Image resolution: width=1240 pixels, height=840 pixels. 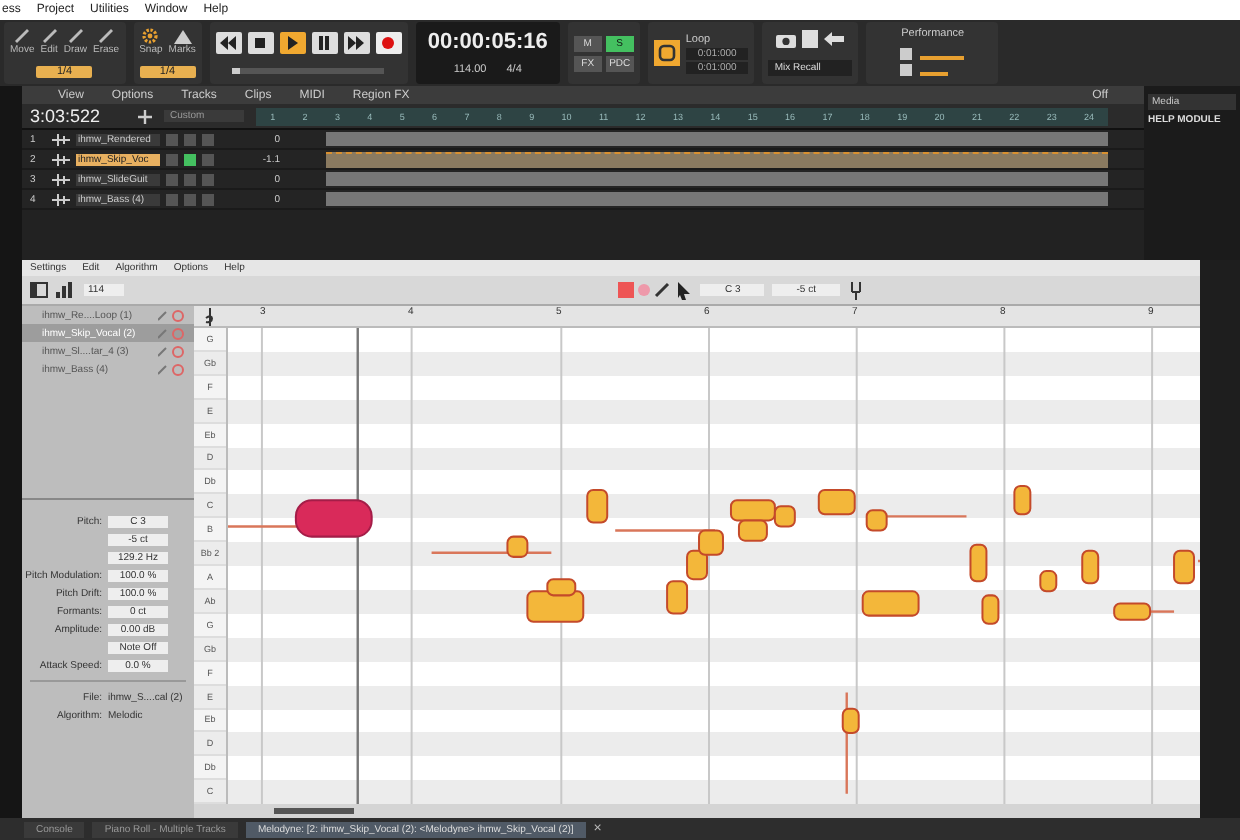 I want to click on record-icon, so click(x=388, y=42).